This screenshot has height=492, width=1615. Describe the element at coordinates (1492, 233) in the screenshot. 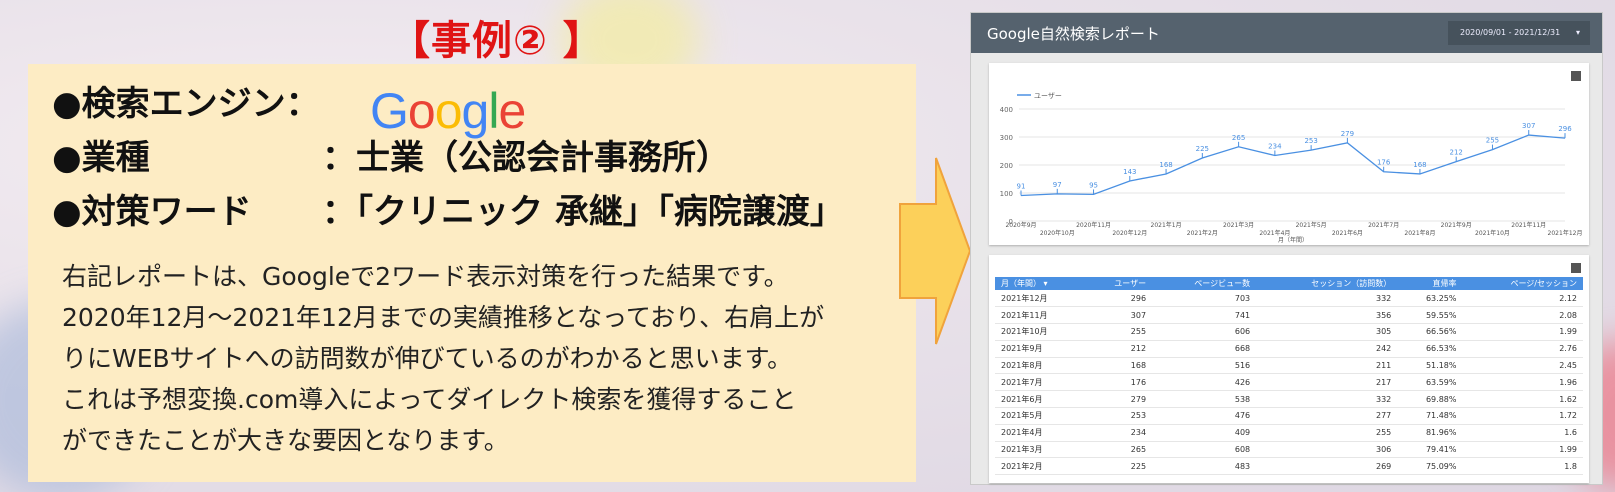

I see `x-tick-label: 2021年10月` at that location.